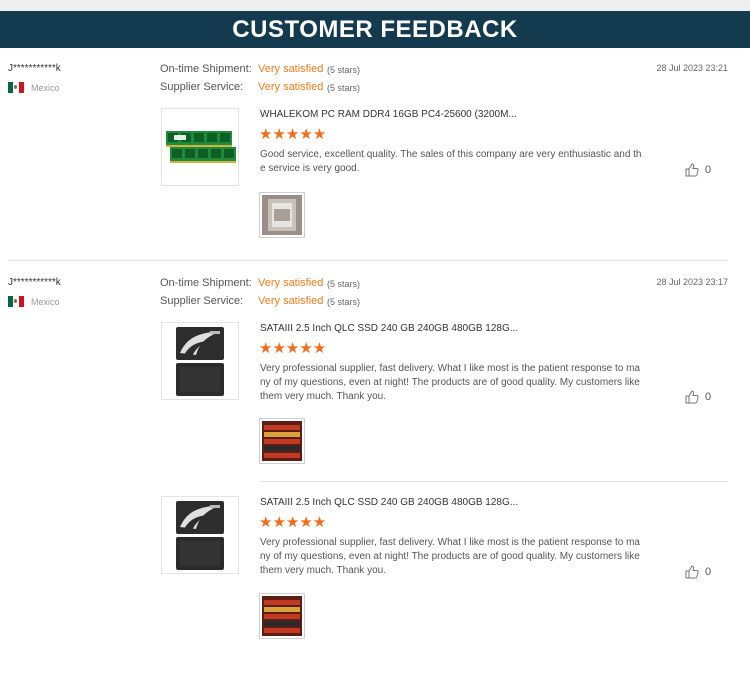 This screenshot has height=686, width=750. Describe the element at coordinates (692, 282) in the screenshot. I see `review-date: 28 Jul 2023 23:17` at that location.